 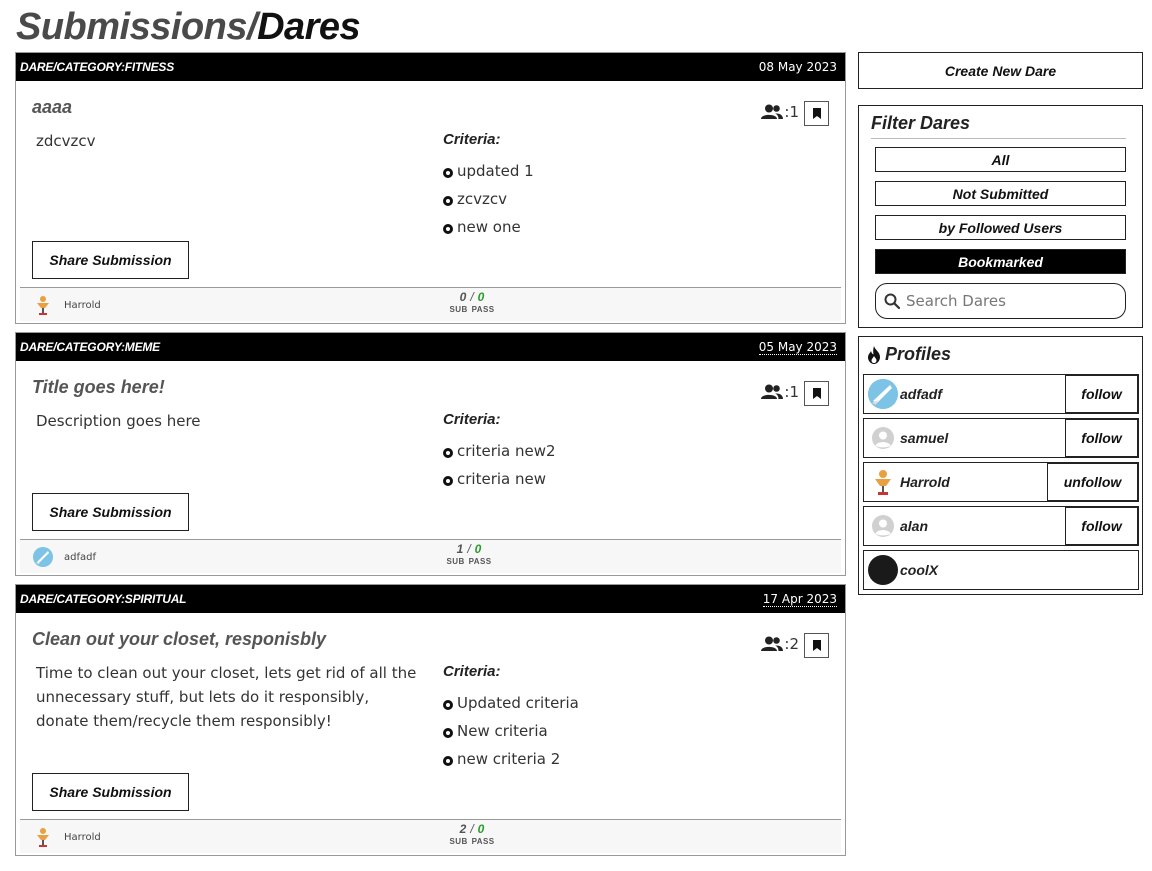 I want to click on dare-card-footer: Harrold 0/0 SUB PASS, so click(x=430, y=304).